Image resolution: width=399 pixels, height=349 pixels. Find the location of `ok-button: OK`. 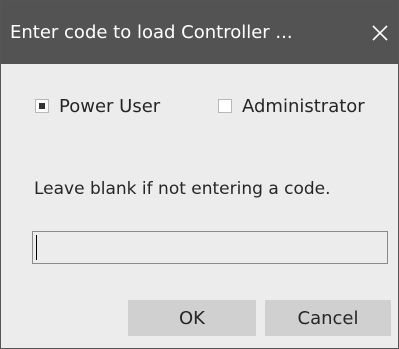

ok-button: OK is located at coordinates (192, 318).